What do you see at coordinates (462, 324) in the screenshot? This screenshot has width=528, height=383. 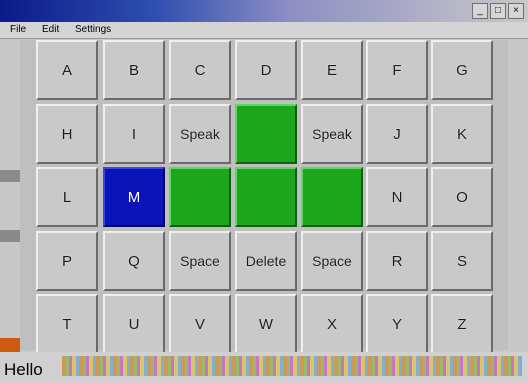 I see `key-z: Z` at bounding box center [462, 324].